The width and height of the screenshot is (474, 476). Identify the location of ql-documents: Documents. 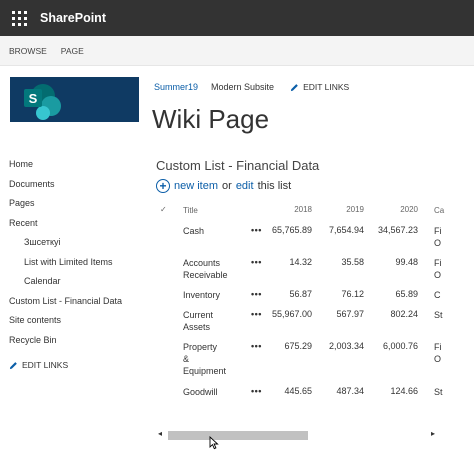
(65, 187).